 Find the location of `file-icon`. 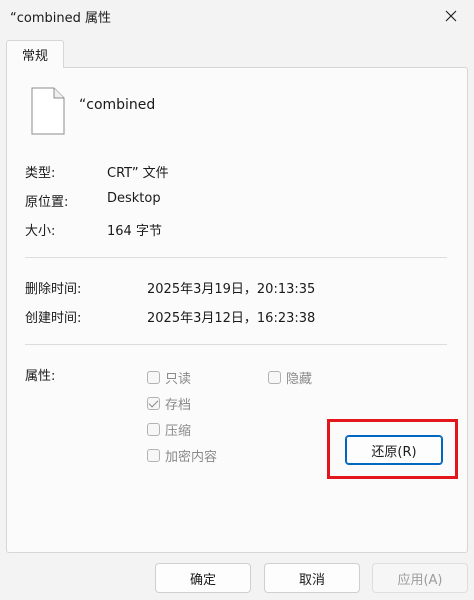

file-icon is located at coordinates (48, 111).